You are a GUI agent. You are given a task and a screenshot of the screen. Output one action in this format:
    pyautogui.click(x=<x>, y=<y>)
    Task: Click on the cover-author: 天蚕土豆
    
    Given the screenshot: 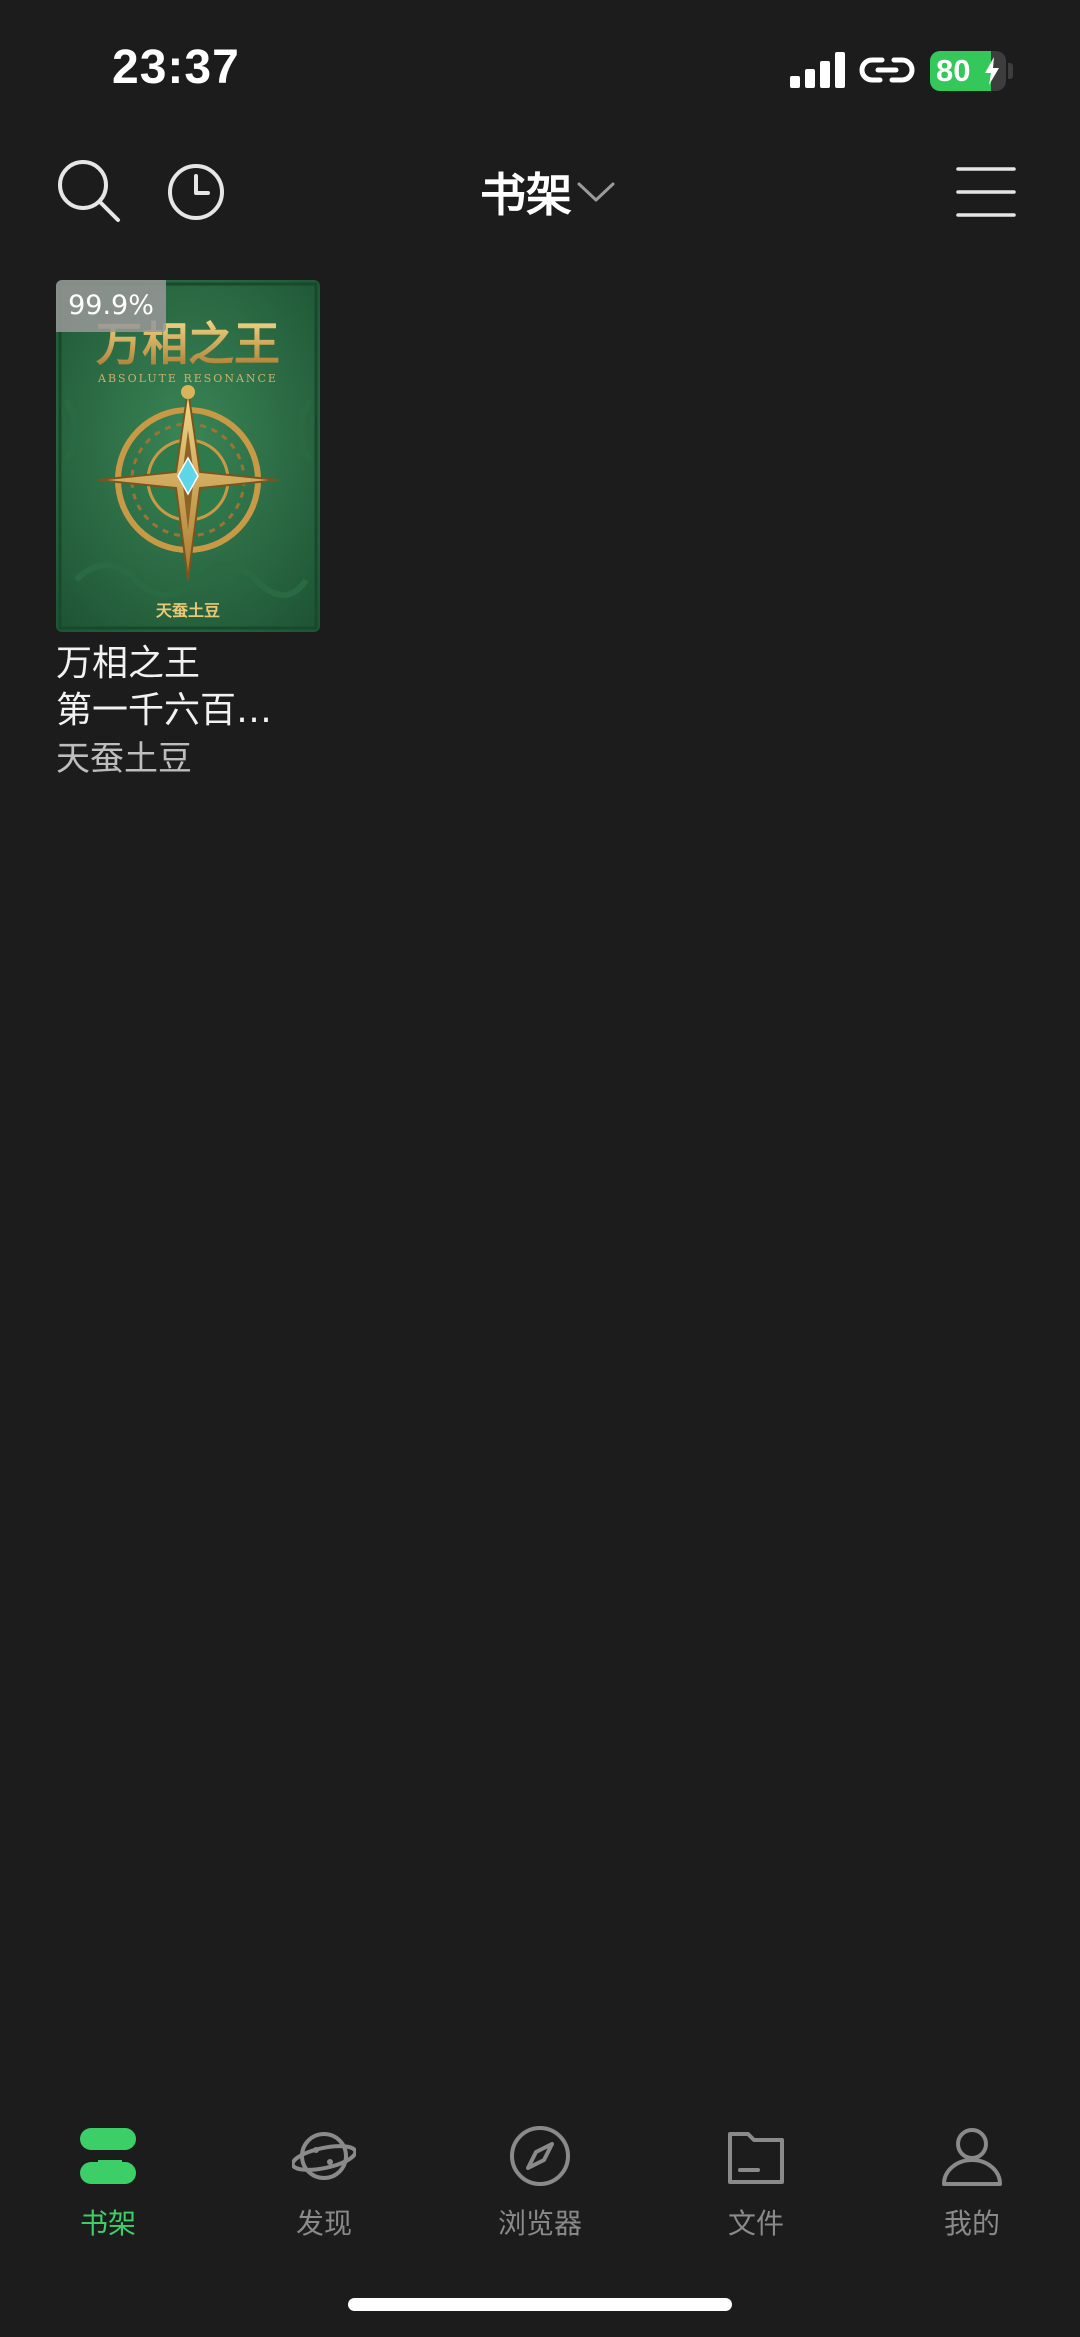 What is the action you would take?
    pyautogui.click(x=188, y=610)
    